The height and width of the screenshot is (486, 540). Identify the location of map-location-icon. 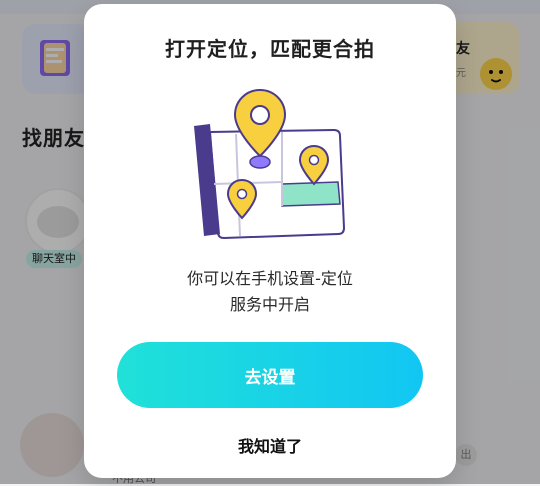
(270, 164).